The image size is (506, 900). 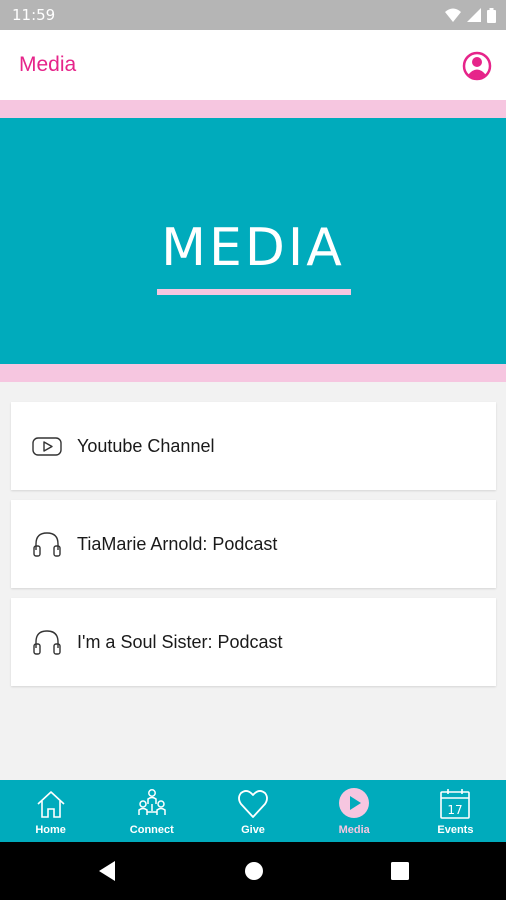 What do you see at coordinates (253, 15) in the screenshot?
I see `status-bar: 11:59` at bounding box center [253, 15].